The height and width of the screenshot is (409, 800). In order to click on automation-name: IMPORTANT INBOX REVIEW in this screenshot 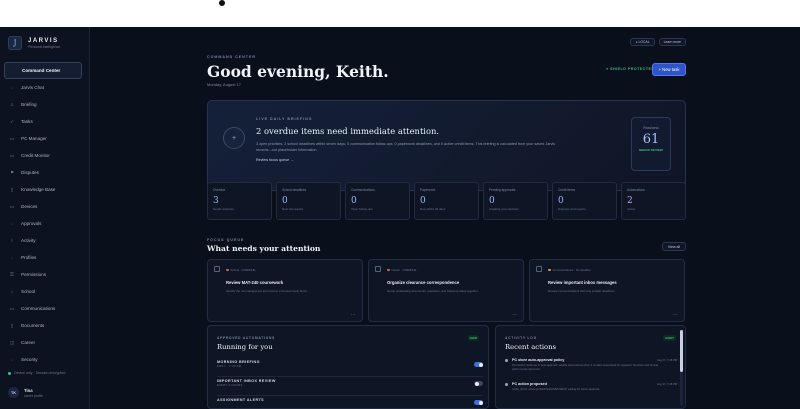, I will do `click(246, 381)`.